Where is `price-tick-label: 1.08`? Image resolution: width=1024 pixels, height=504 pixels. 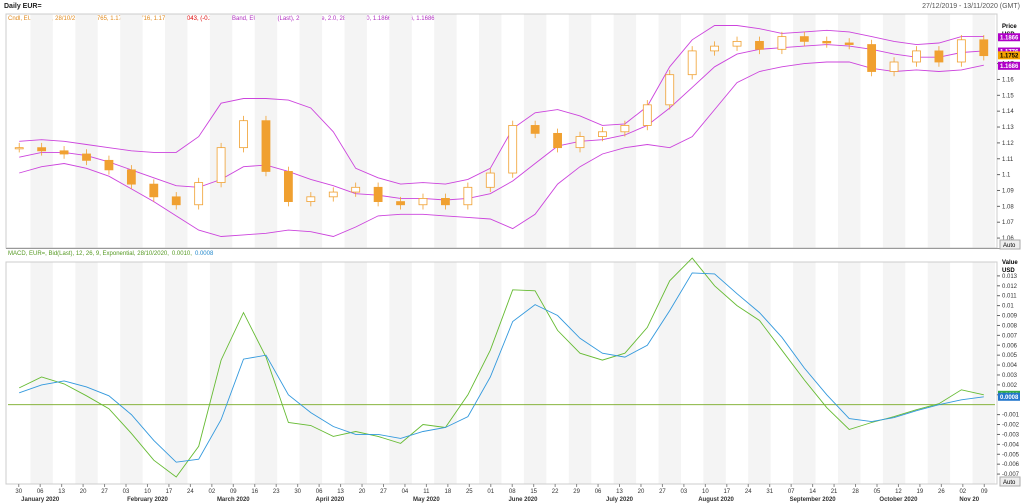 price-tick-label: 1.08 is located at coordinates (1008, 207).